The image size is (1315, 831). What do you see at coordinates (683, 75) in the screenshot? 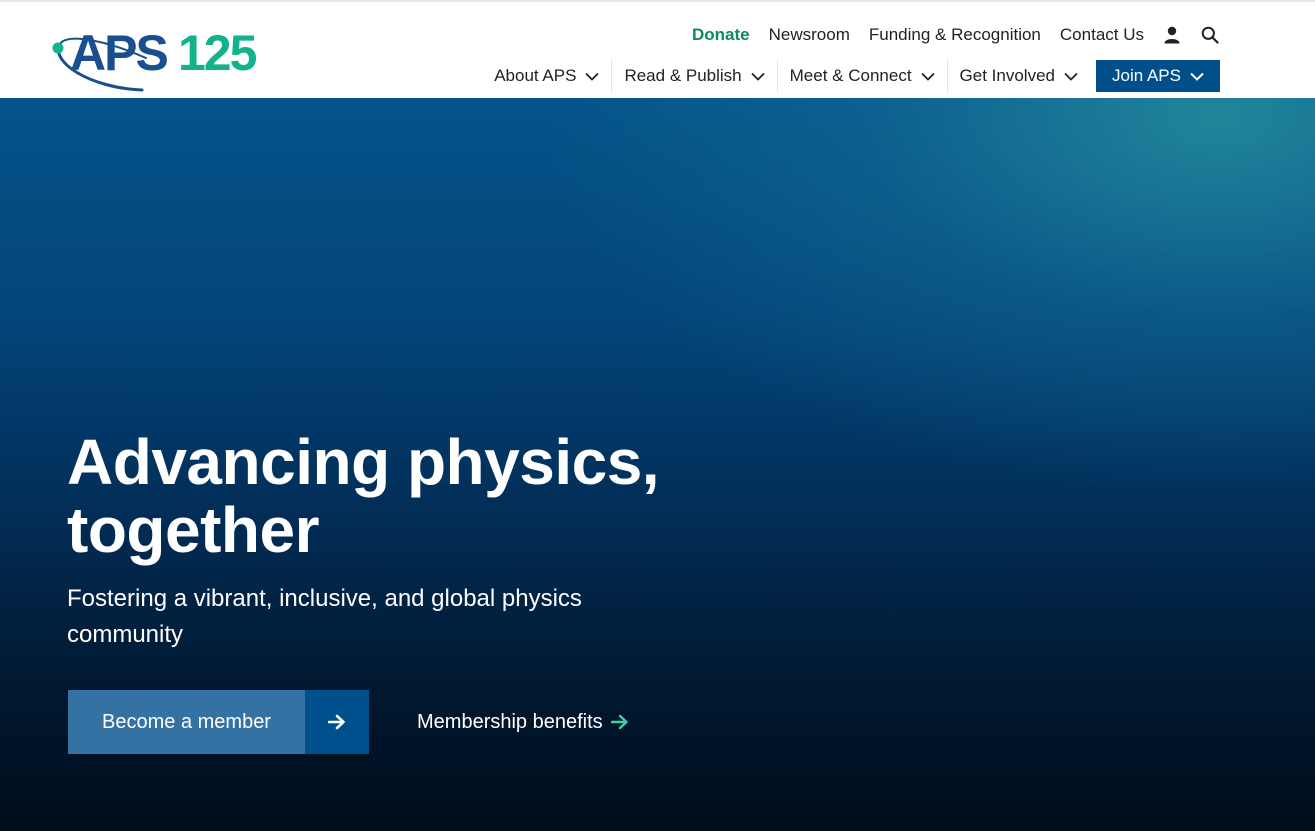
I see `nav-read-publish-label: Read & Publish` at bounding box center [683, 75].